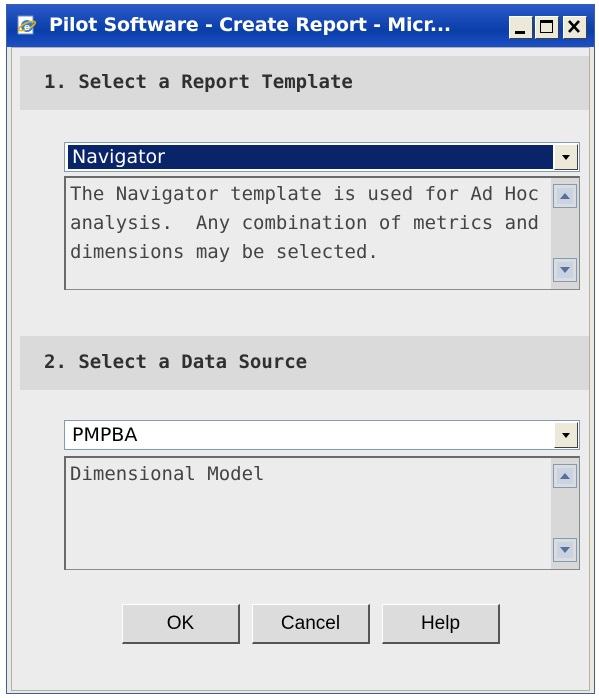 This screenshot has height=698, width=599. I want to click on section-title-datasource: 2. Select a Data Source, so click(176, 362).